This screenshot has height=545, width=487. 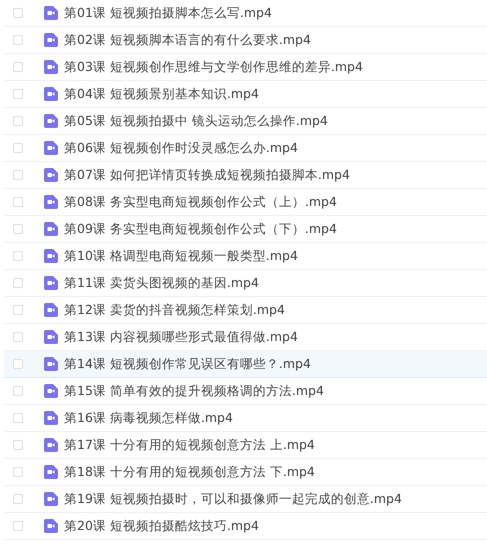 What do you see at coordinates (181, 256) in the screenshot?
I see `file-name: 第10课 格调型电商短视频一般类型.mp4` at bounding box center [181, 256].